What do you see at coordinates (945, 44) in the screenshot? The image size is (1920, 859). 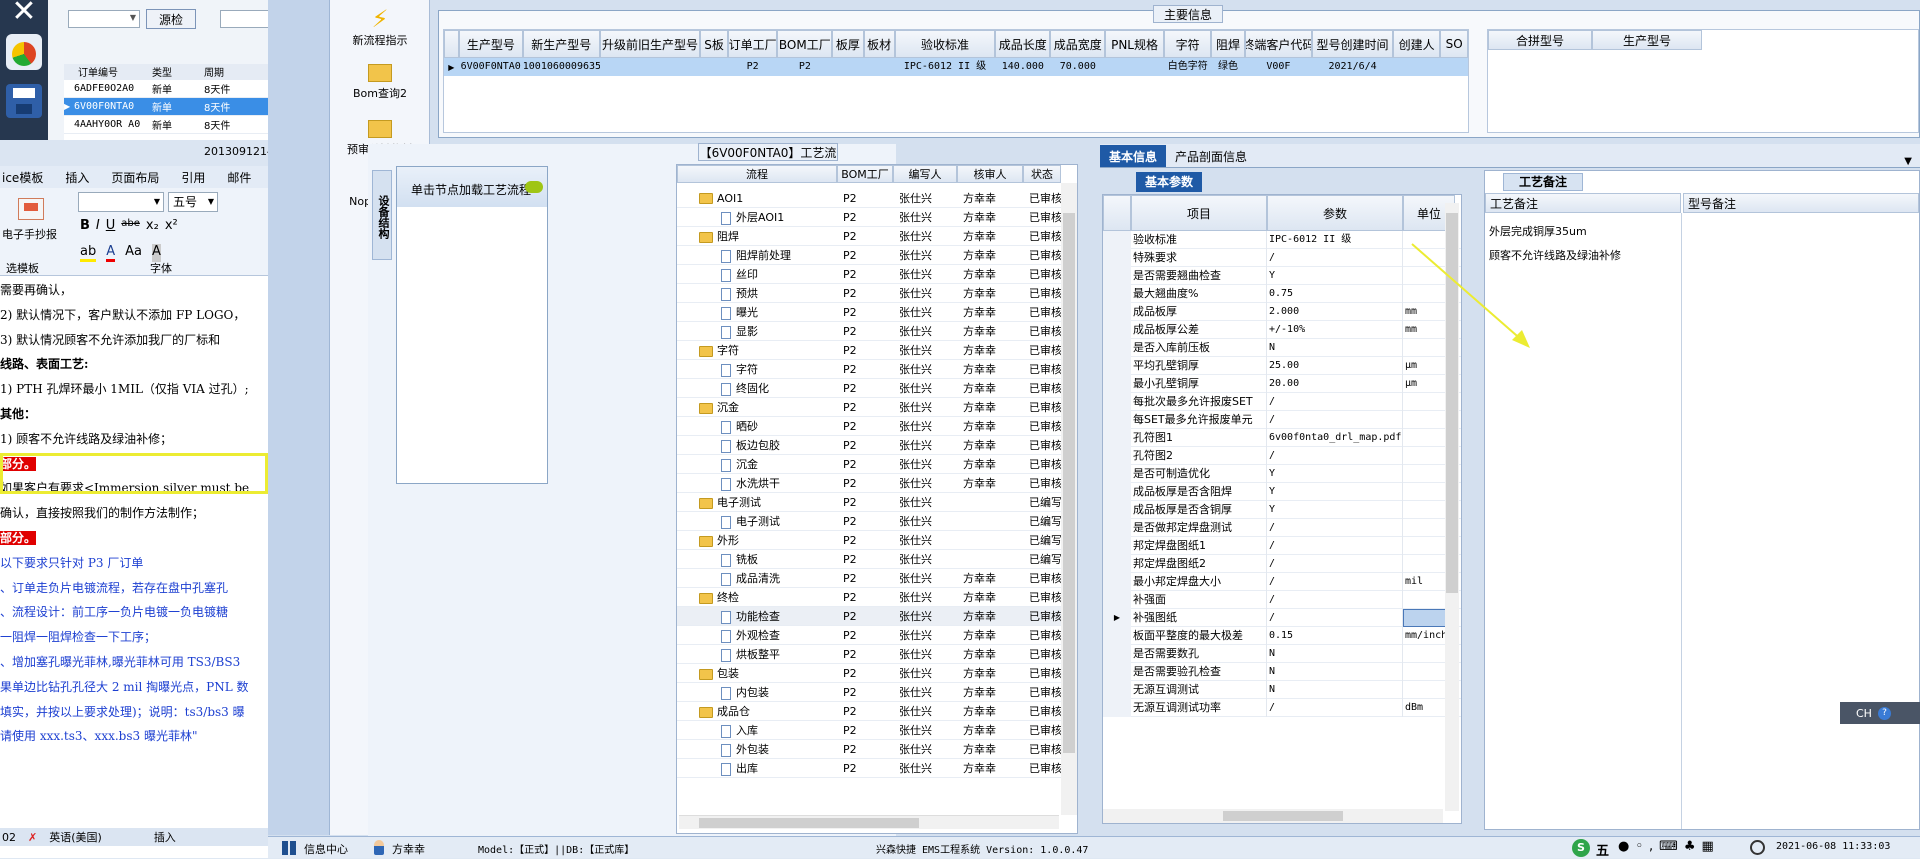 I see `main-info-col-header: 验收标准` at bounding box center [945, 44].